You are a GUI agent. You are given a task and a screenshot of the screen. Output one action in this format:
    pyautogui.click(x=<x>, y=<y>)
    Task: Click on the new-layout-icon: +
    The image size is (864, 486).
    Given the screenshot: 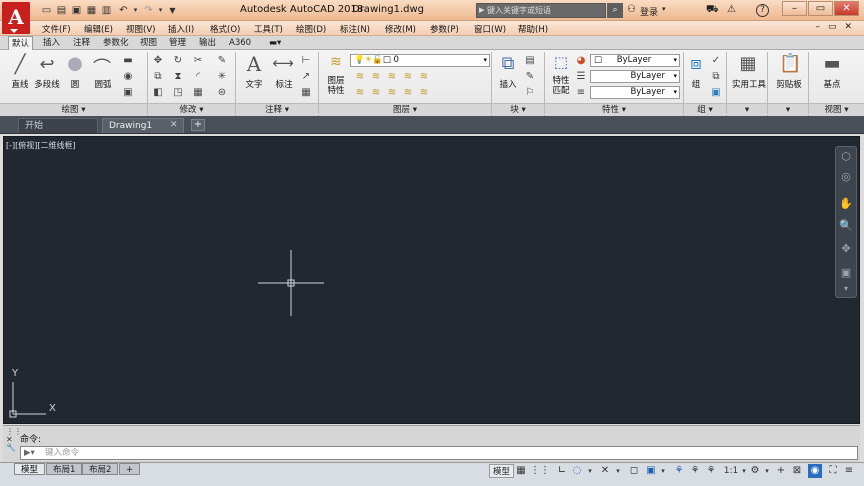 What is the action you would take?
    pyautogui.click(x=130, y=469)
    